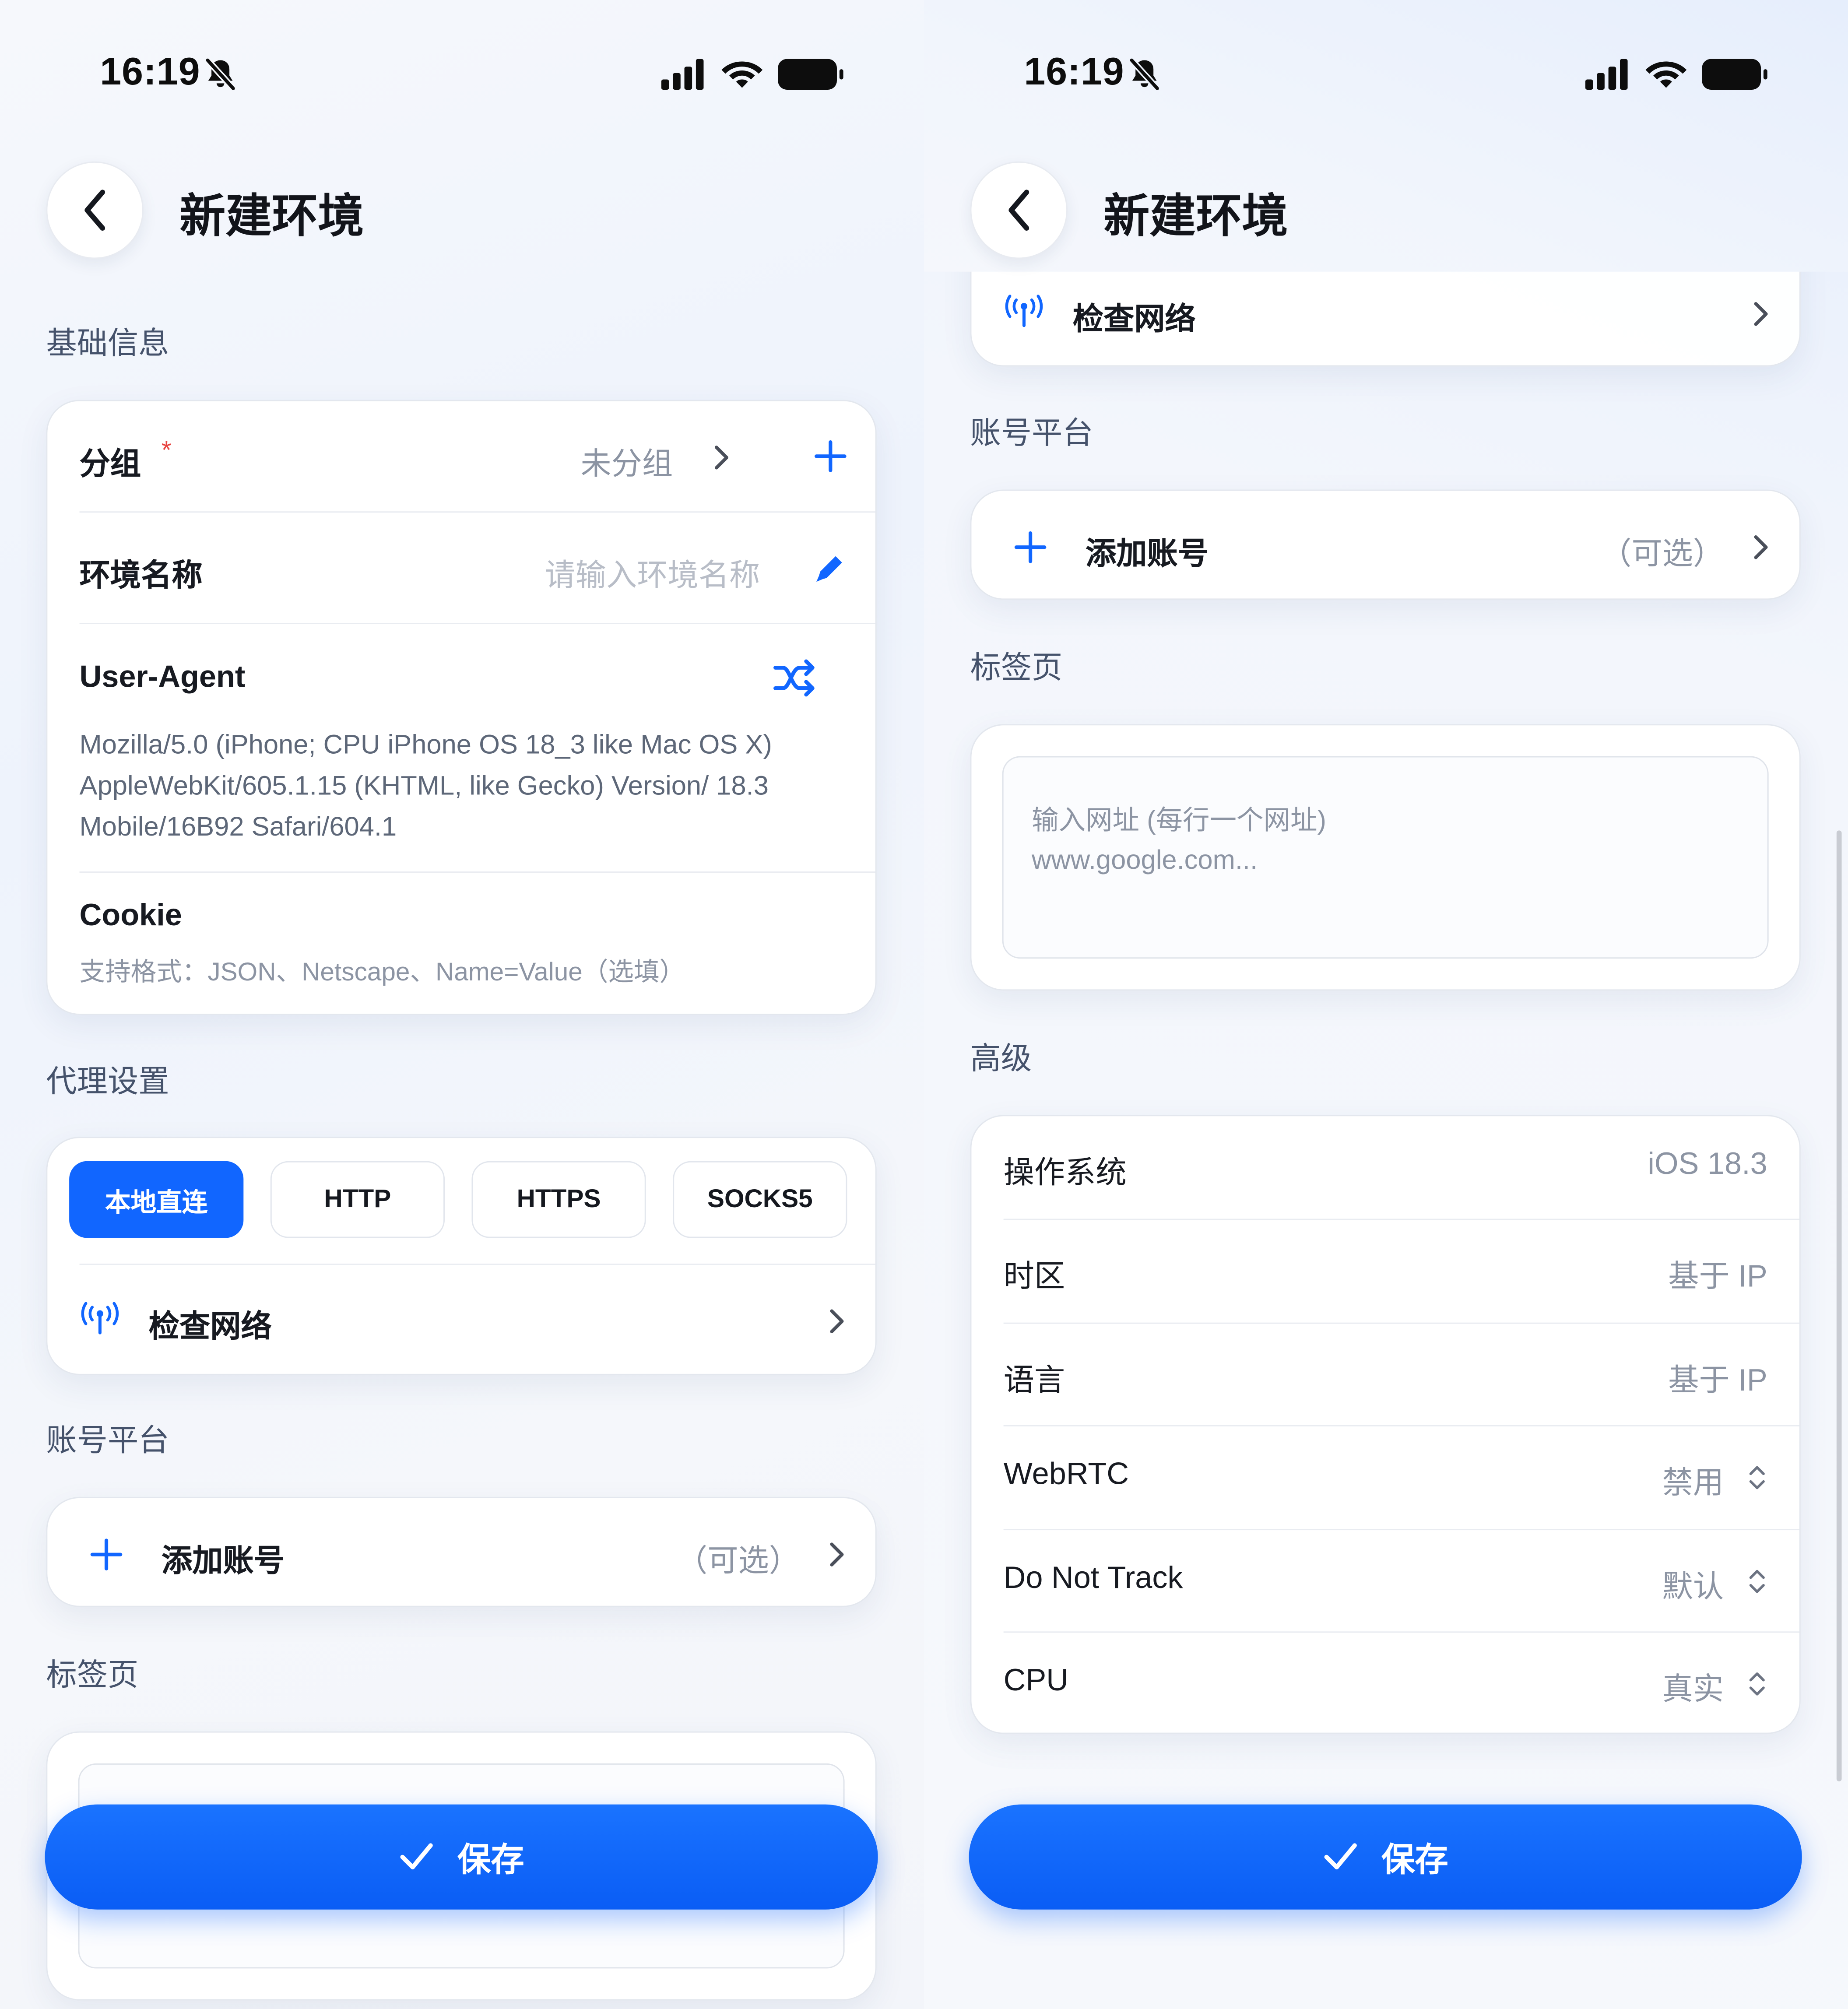  Describe the element at coordinates (1385, 1477) in the screenshot. I see `adv-row-webrtc: WebRTC 禁用` at that location.